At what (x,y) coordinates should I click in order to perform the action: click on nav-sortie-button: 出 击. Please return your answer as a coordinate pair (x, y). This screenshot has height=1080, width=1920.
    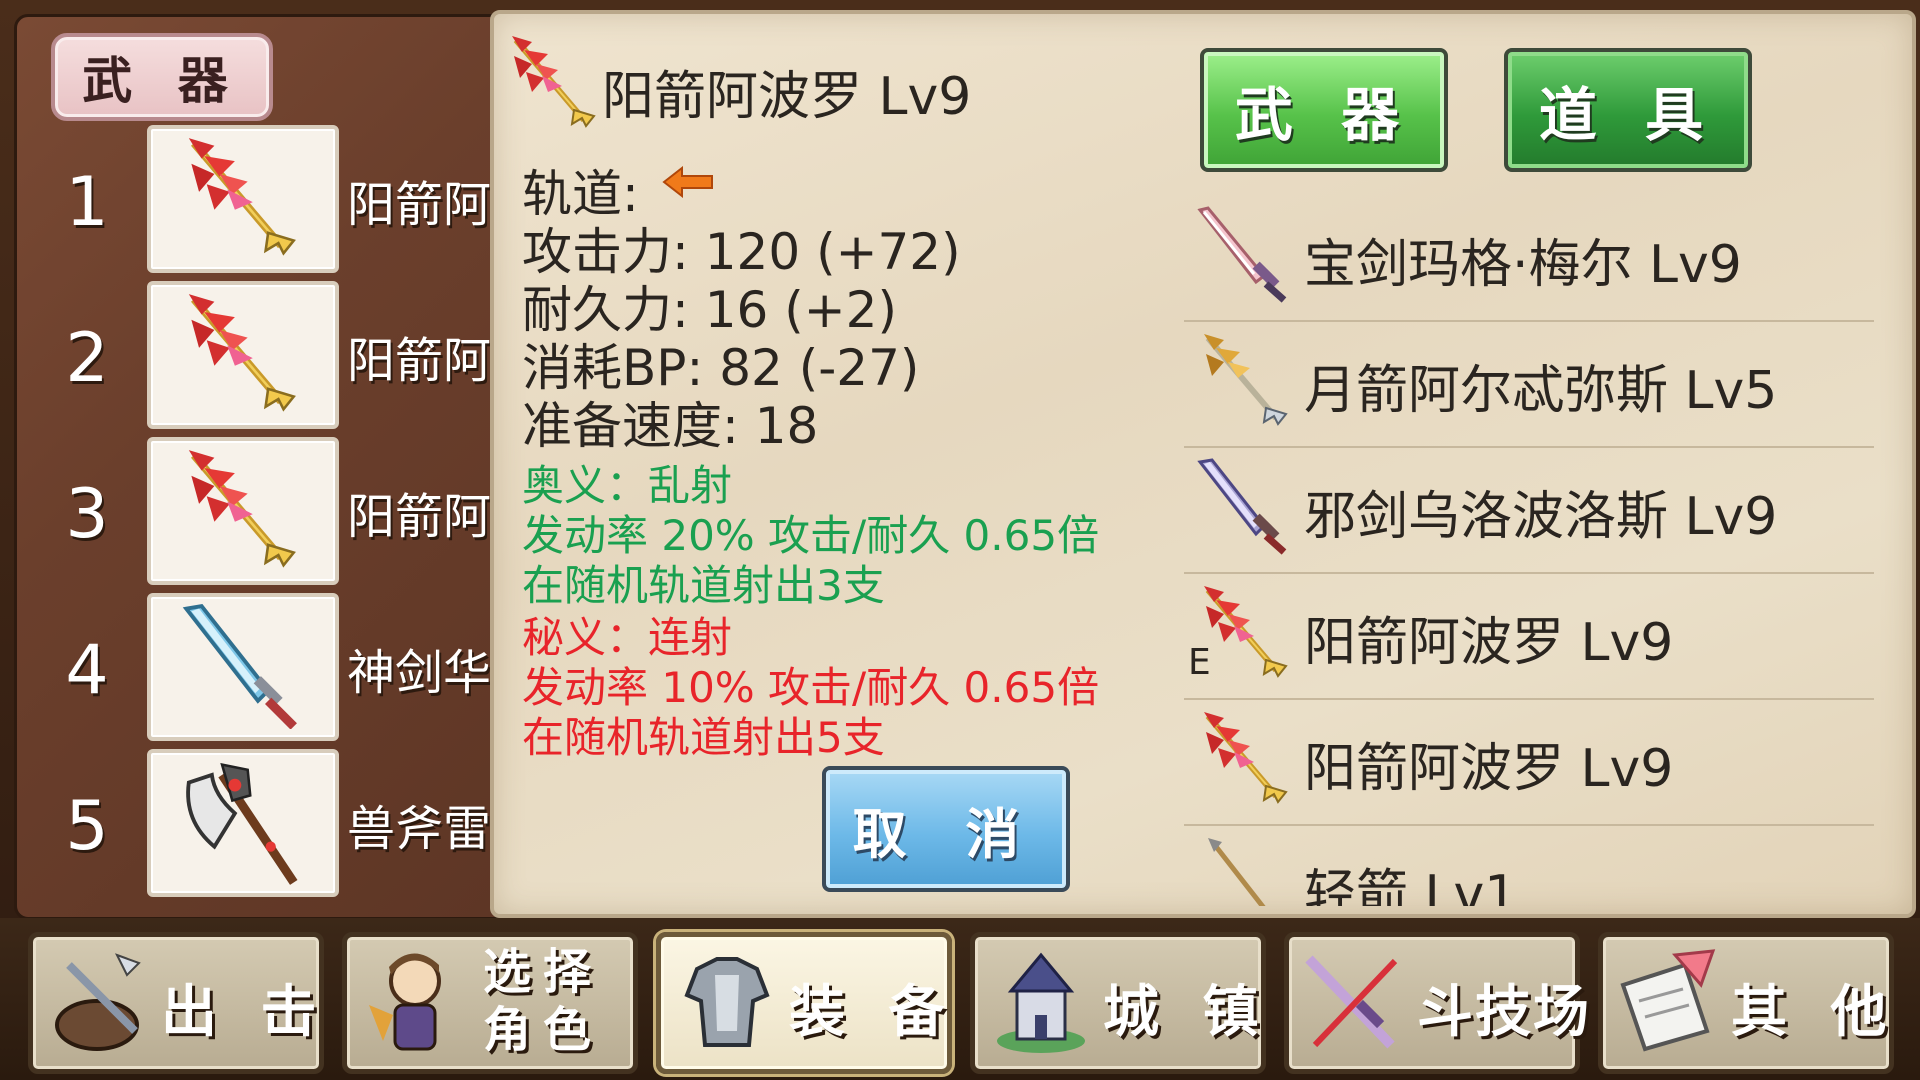
    Looking at the image, I should click on (176, 1003).